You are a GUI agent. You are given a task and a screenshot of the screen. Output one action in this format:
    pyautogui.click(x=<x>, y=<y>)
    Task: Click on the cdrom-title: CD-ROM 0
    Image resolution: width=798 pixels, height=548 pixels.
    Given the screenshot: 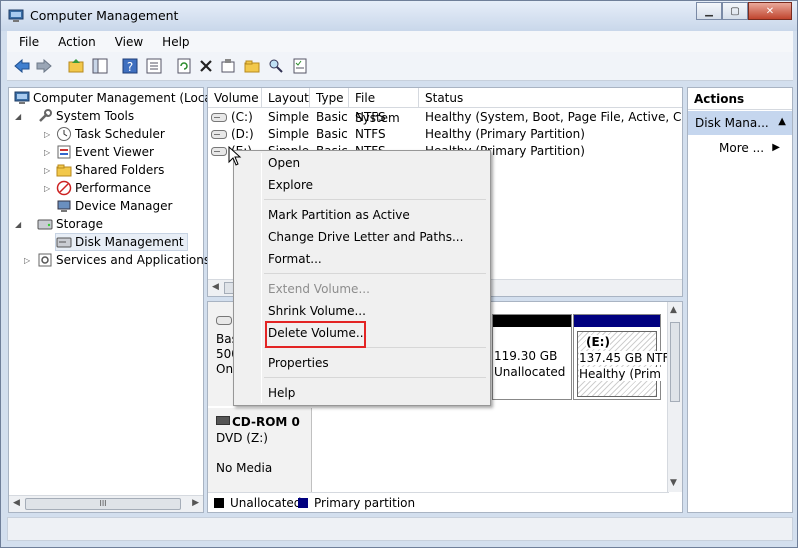 What is the action you would take?
    pyautogui.click(x=266, y=422)
    